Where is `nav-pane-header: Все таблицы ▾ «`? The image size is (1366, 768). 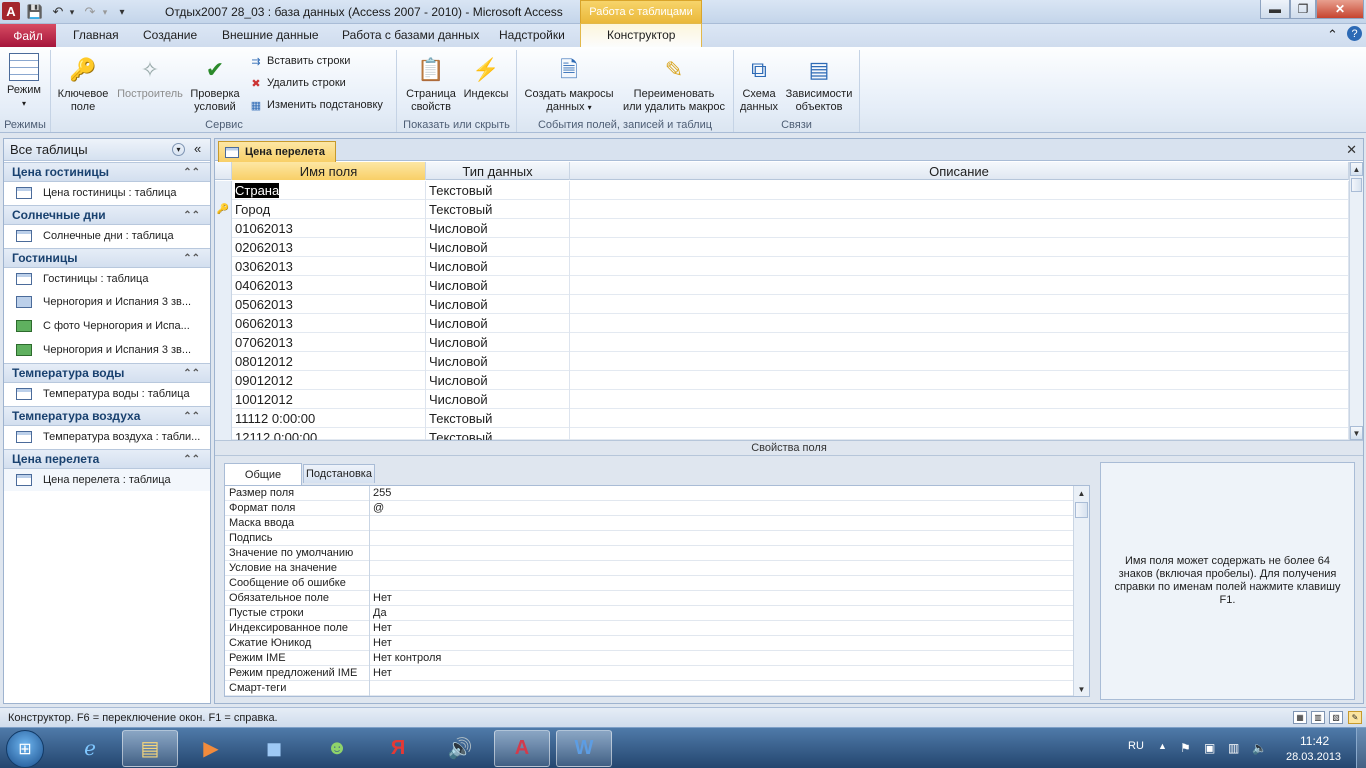
nav-pane-header: Все таблицы ▾ « is located at coordinates (107, 150).